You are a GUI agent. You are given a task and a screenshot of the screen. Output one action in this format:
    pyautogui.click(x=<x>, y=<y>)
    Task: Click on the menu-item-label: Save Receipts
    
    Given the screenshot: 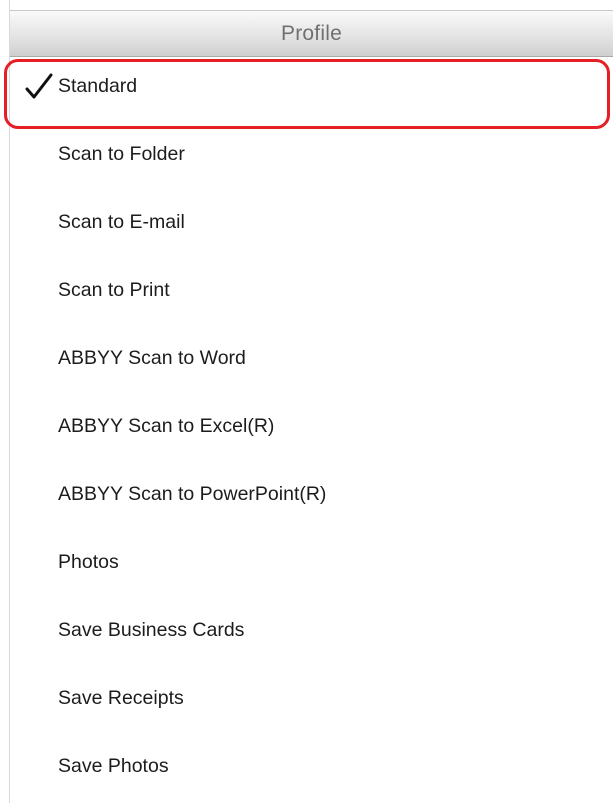 What is the action you would take?
    pyautogui.click(x=121, y=698)
    